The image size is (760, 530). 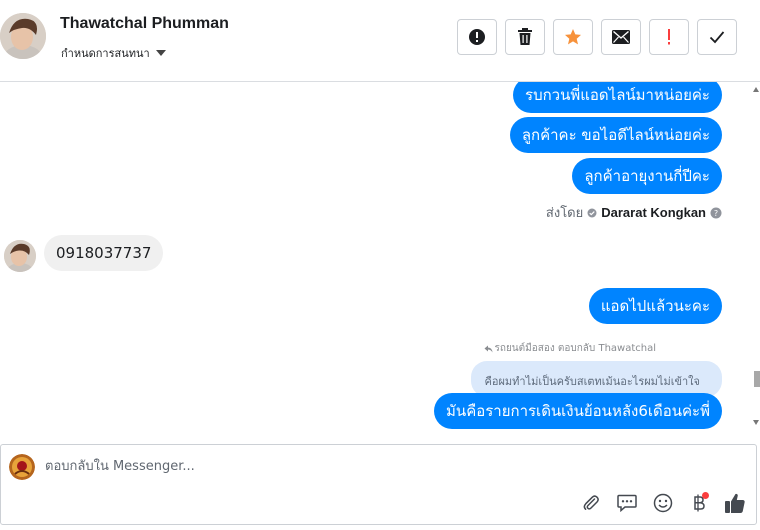 What do you see at coordinates (705, 495) in the screenshot?
I see `notification-dot` at bounding box center [705, 495].